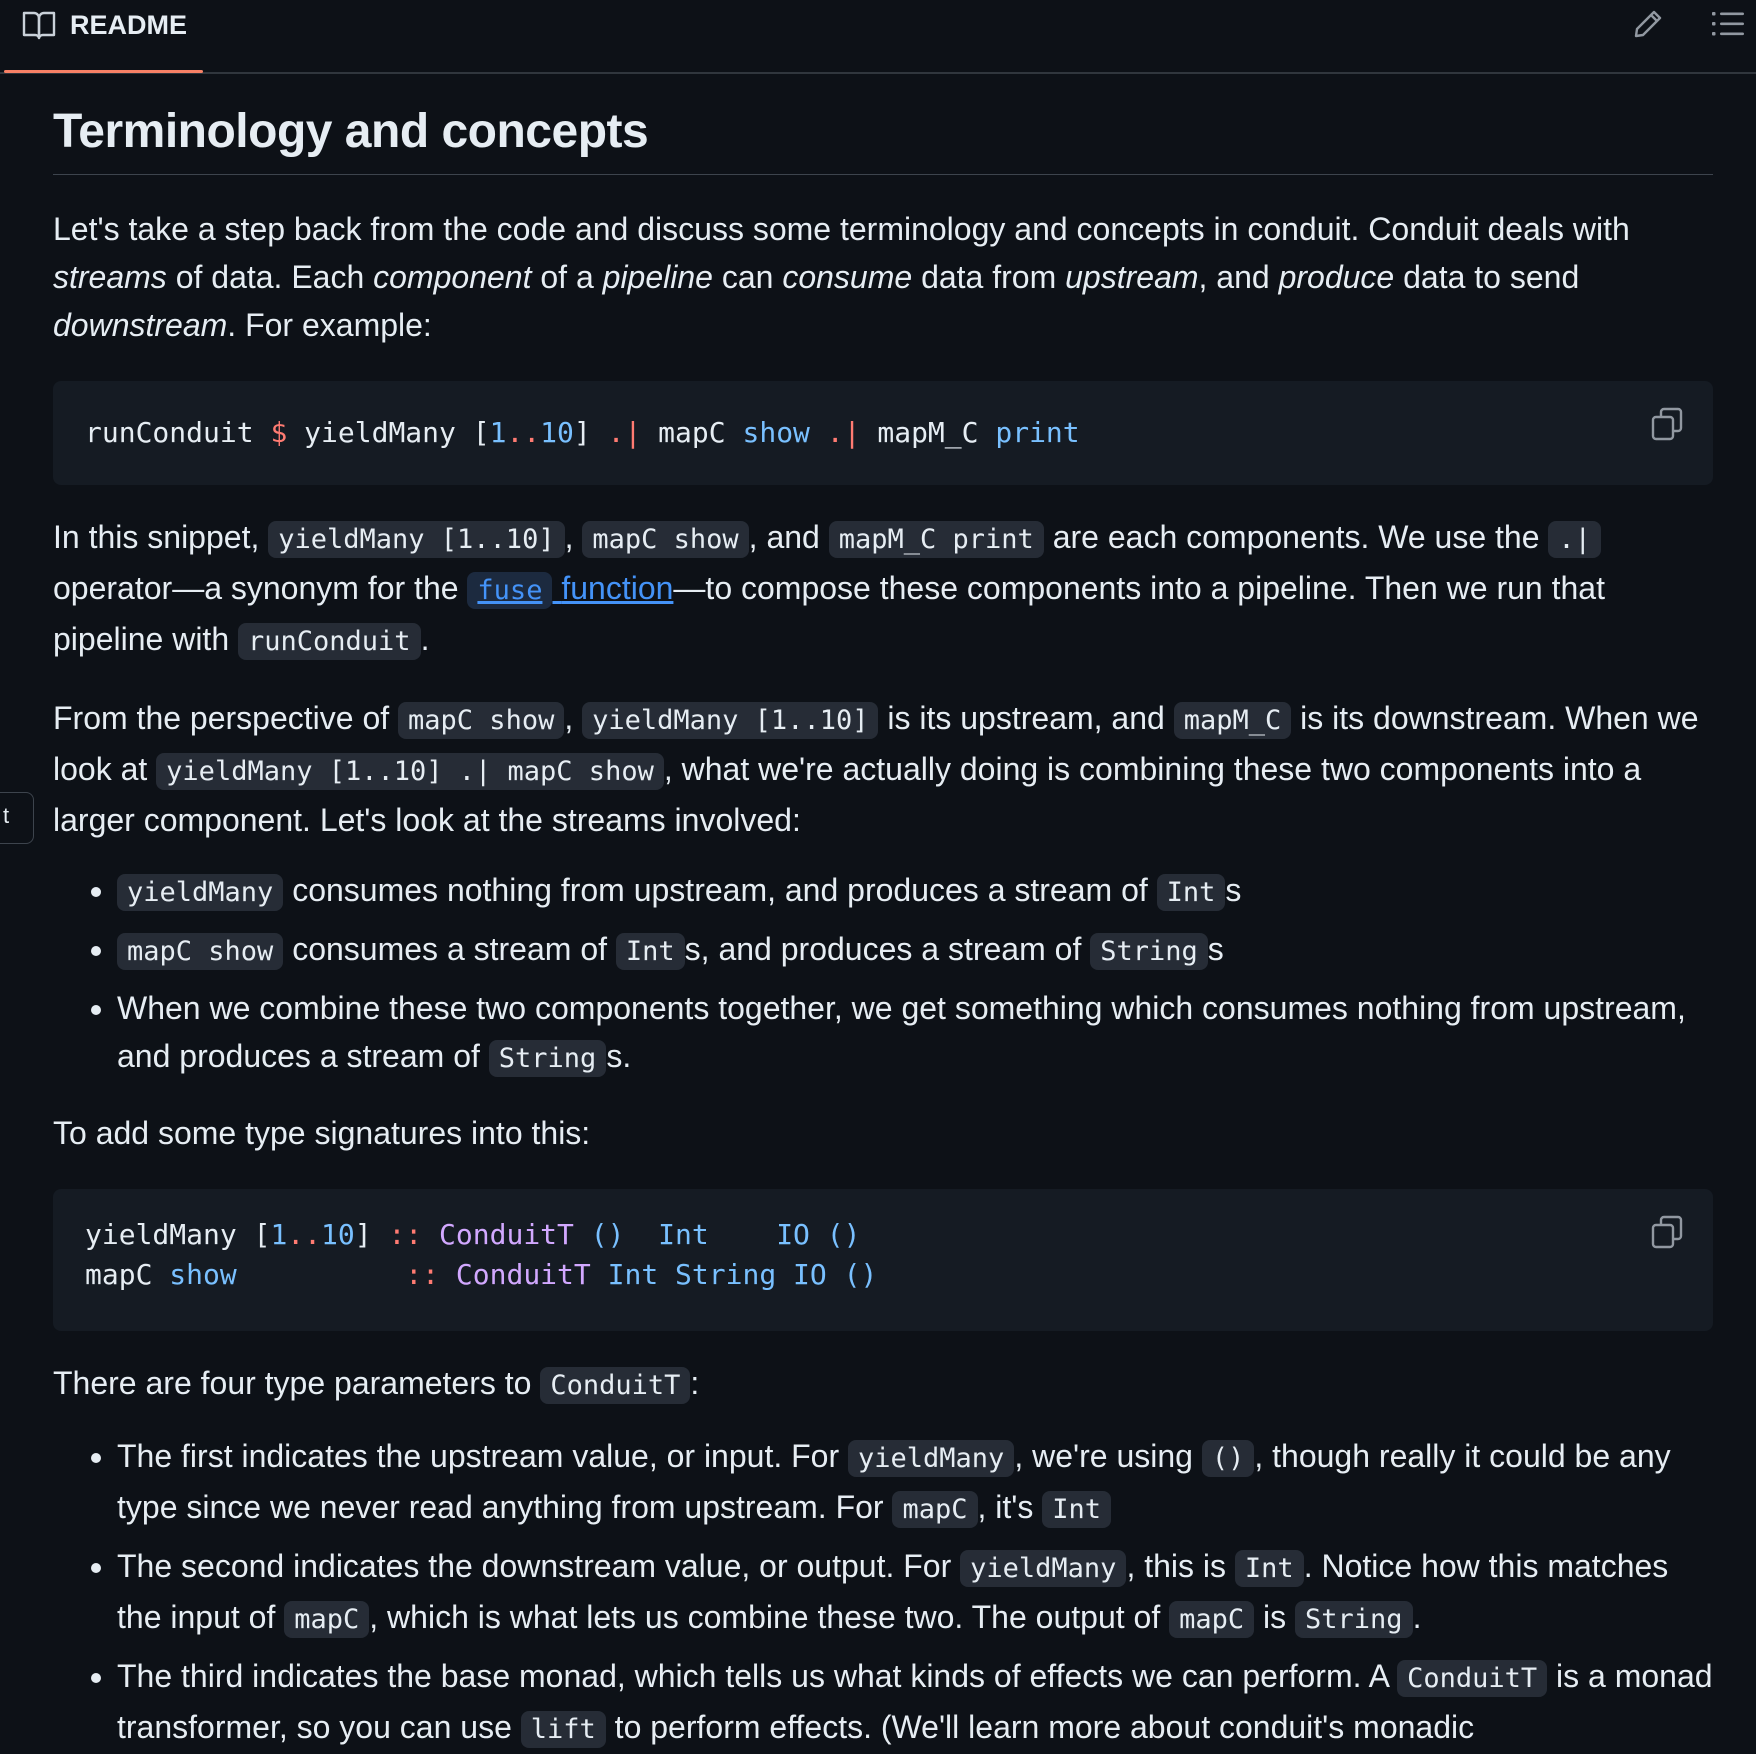 This screenshot has height=1754, width=1756. What do you see at coordinates (6, 815) in the screenshot?
I see `side-panel-tab-label: t` at bounding box center [6, 815].